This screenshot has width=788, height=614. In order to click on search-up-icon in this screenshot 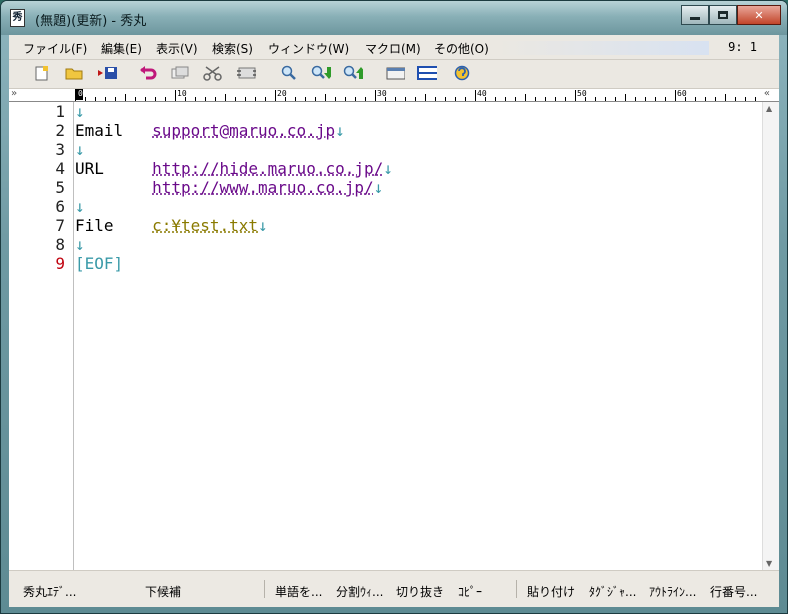, I will do `click(353, 72)`.